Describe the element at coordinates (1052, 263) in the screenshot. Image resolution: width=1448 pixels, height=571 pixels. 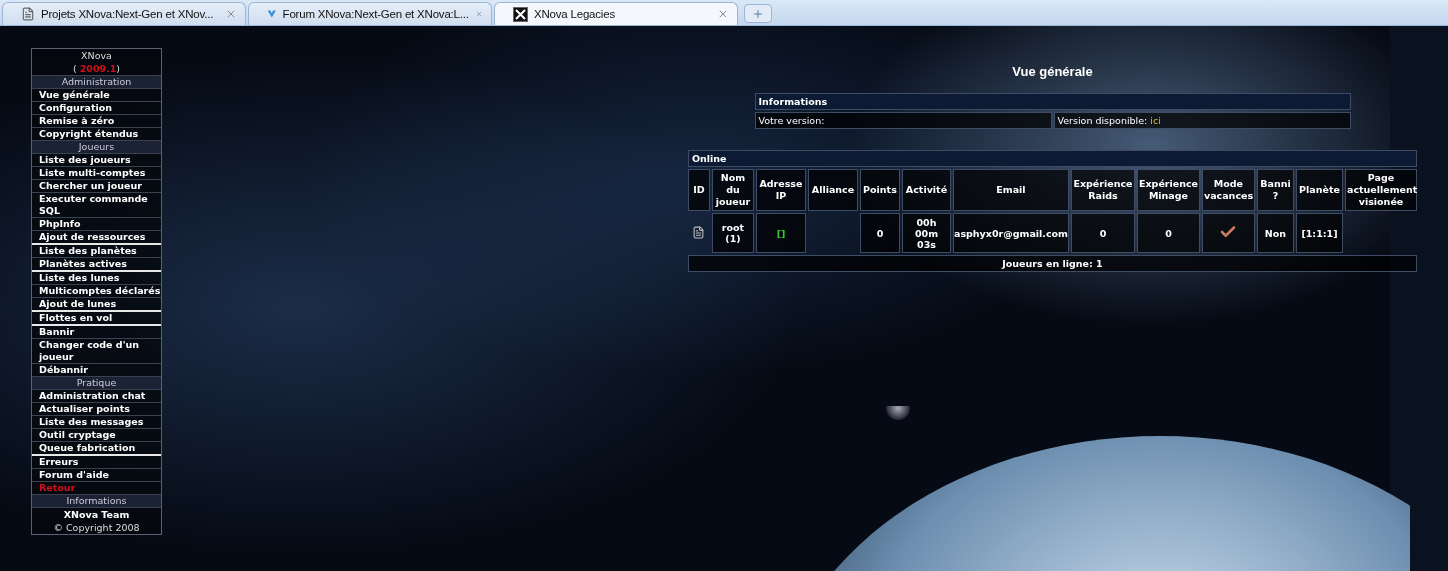
I see `table-footer: Joueurs en ligne: 1` at that location.